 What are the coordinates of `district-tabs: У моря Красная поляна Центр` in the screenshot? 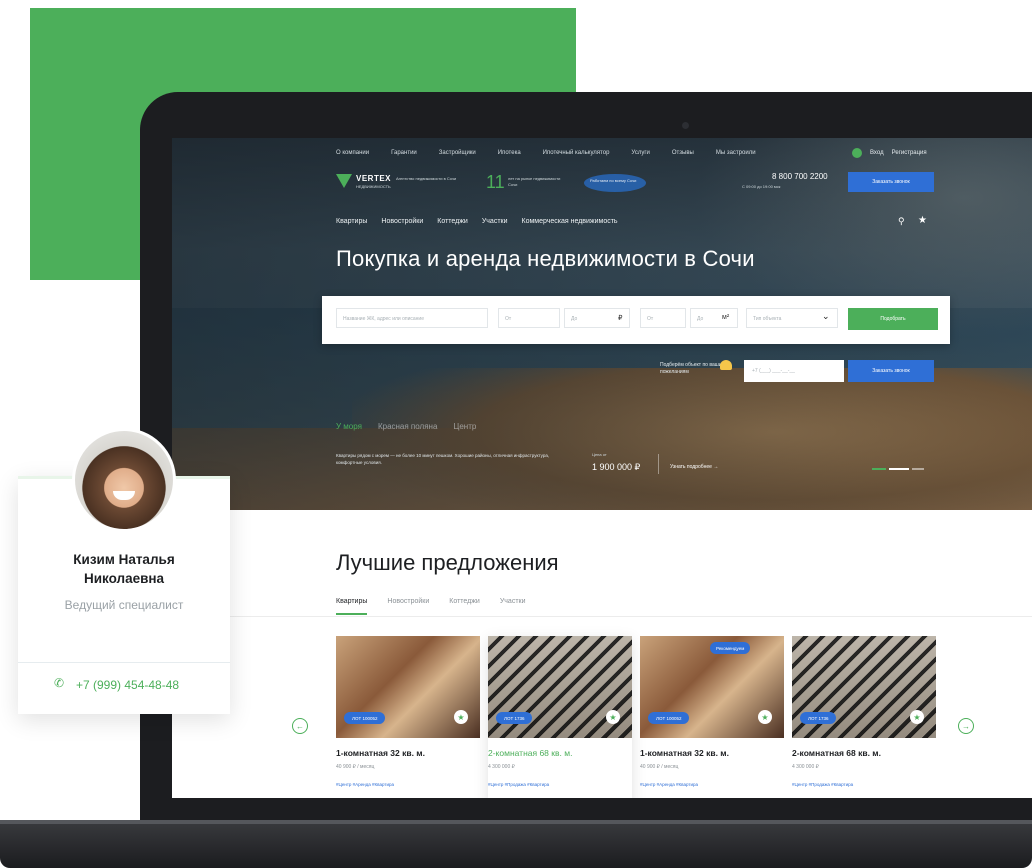 It's located at (406, 426).